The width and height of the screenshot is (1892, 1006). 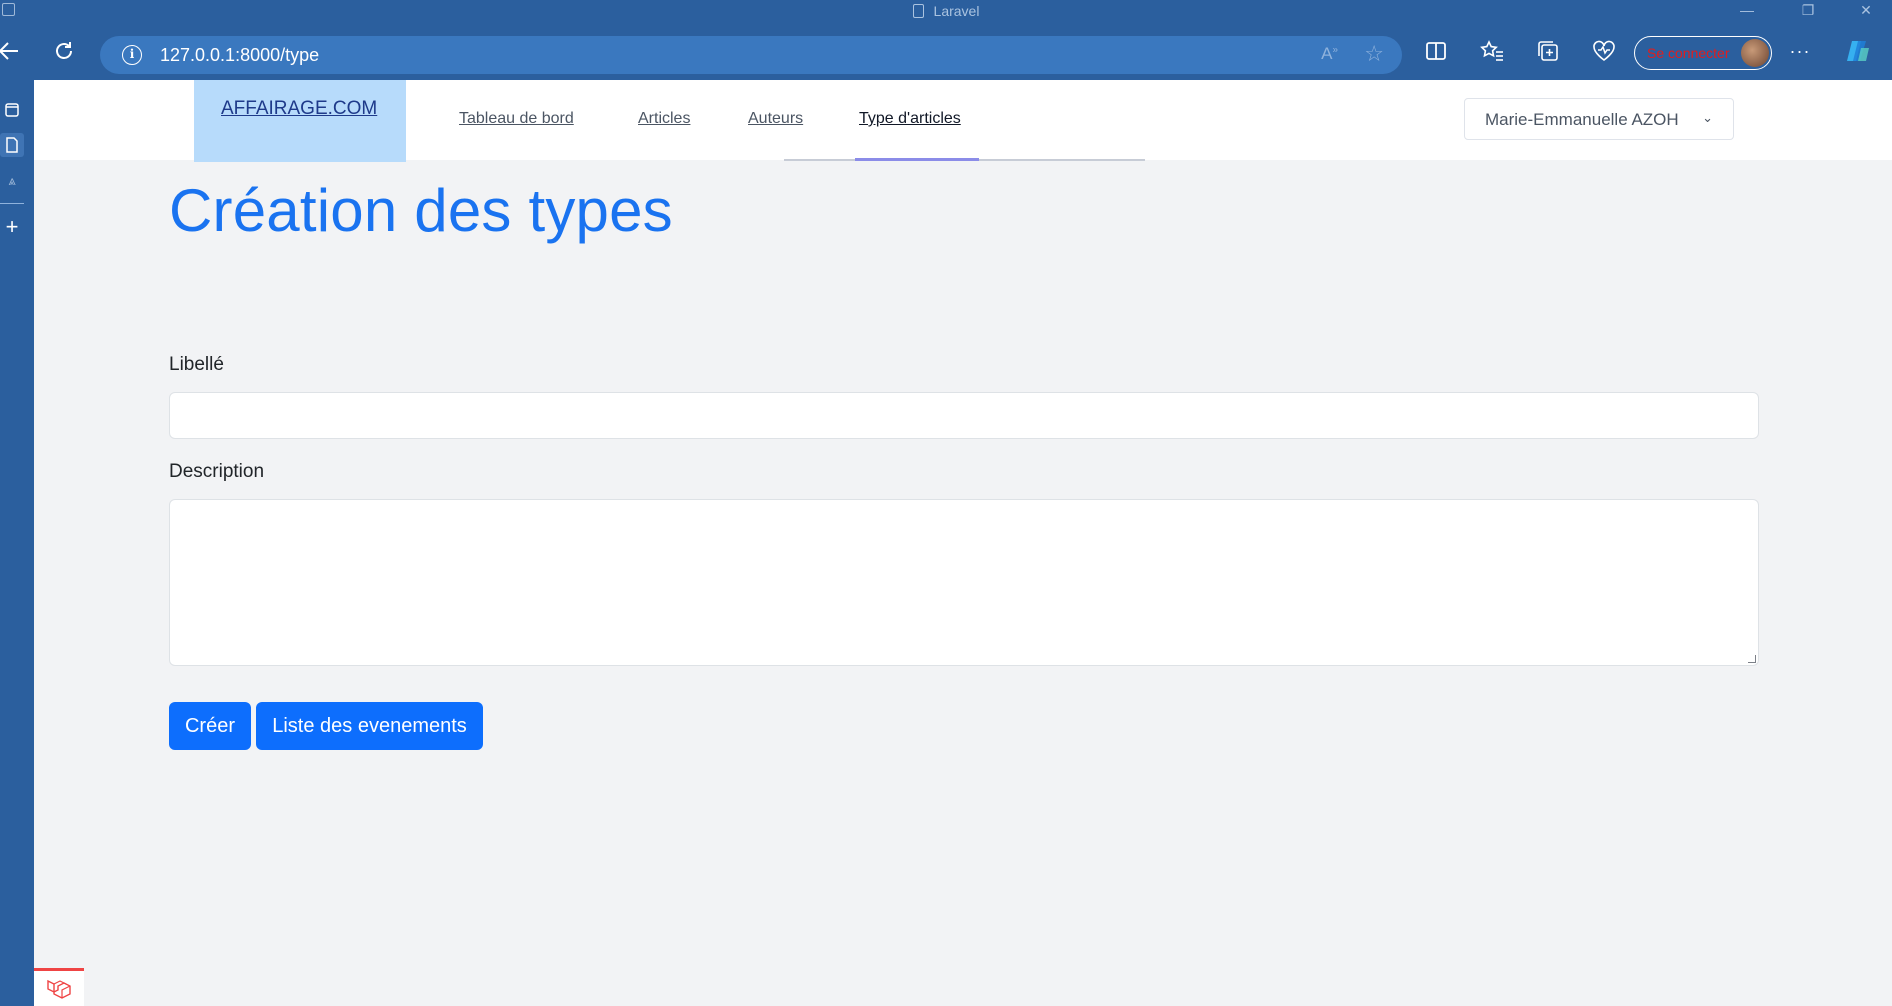 What do you see at coordinates (664, 119) in the screenshot?
I see `nav-link-articles: Articles` at bounding box center [664, 119].